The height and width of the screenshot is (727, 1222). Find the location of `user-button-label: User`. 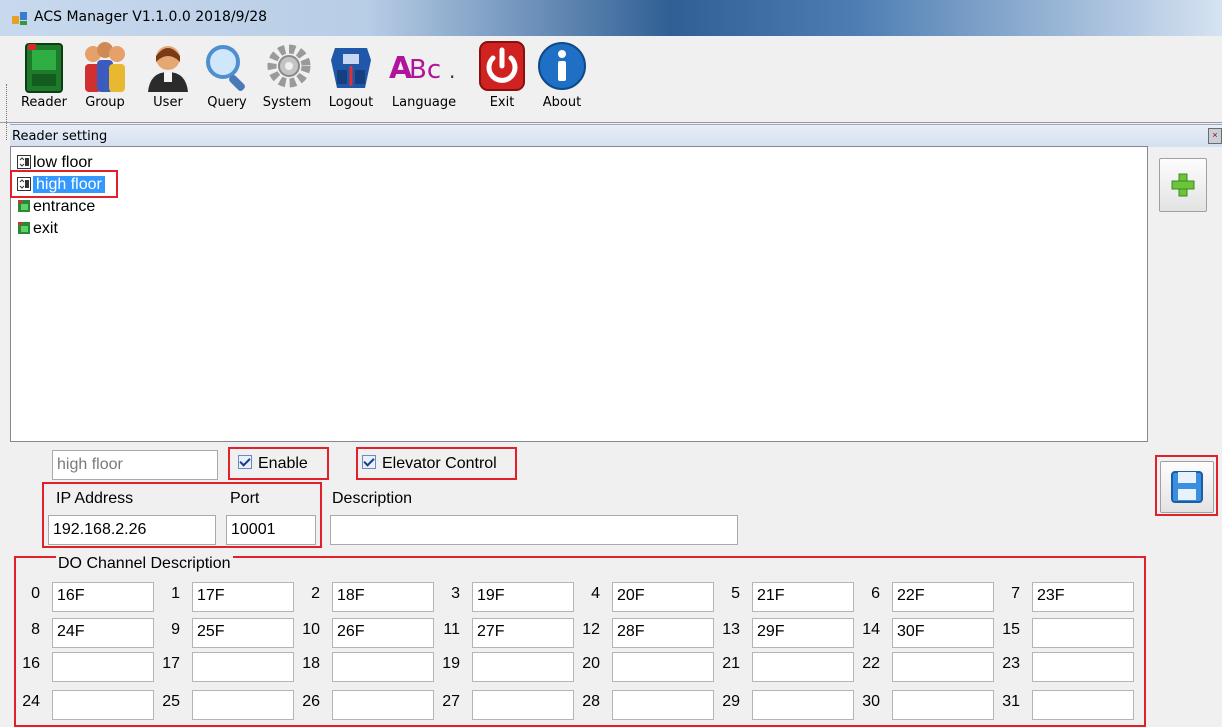

user-button-label: User is located at coordinates (168, 102).